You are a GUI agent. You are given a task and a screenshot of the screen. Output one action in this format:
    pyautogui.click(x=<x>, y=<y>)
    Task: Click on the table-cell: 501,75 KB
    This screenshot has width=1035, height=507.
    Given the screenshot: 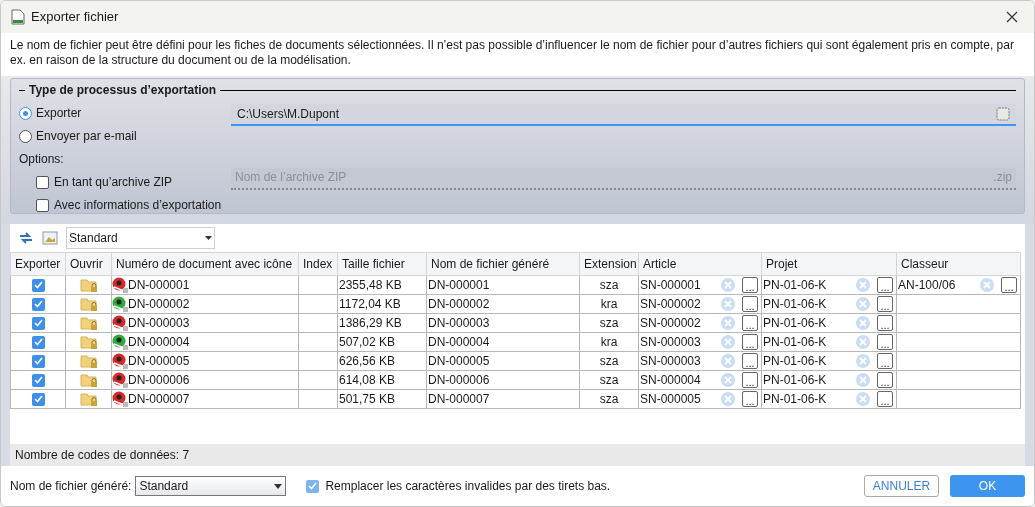 What is the action you would take?
    pyautogui.click(x=382, y=399)
    